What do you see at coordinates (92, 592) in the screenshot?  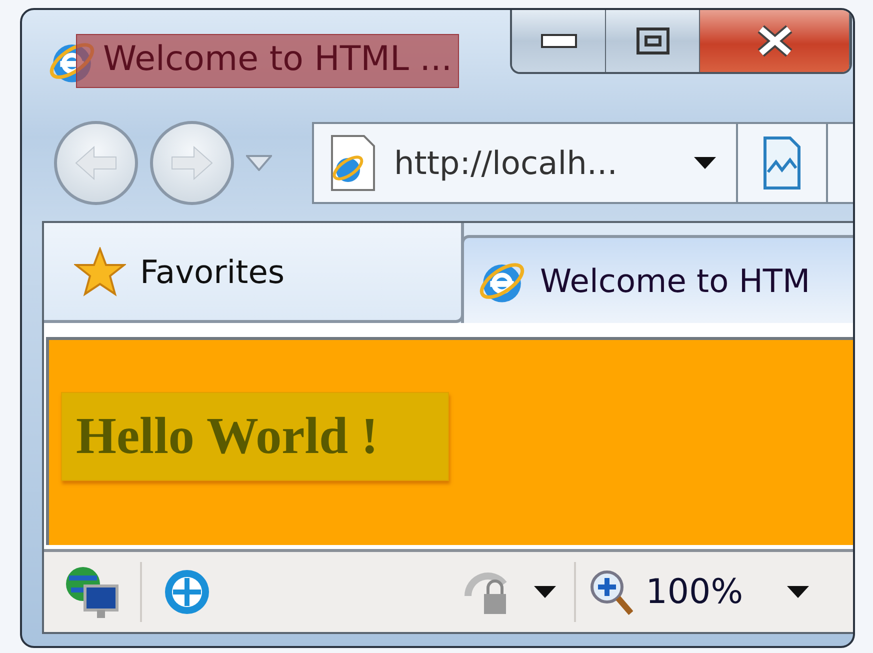 I see `globe-computer-icon` at bounding box center [92, 592].